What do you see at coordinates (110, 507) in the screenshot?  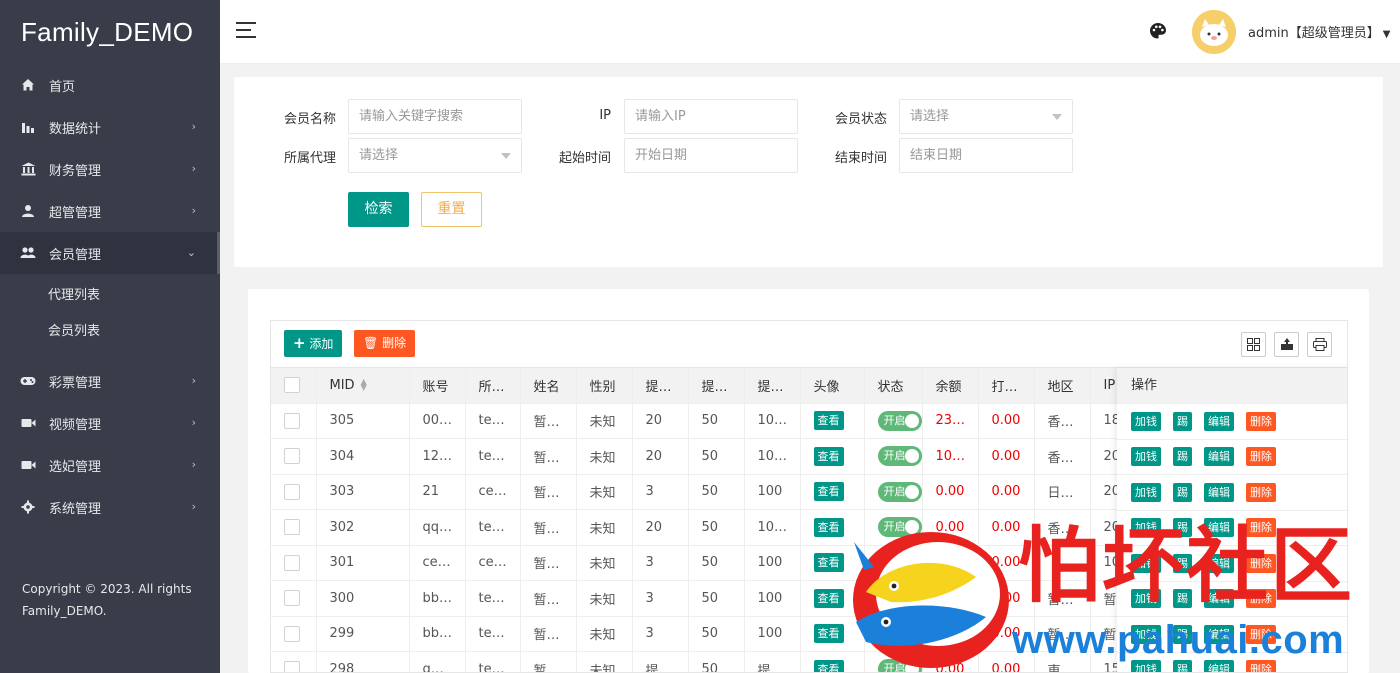 I see `sidebar-item-system: 系统管理 ›` at bounding box center [110, 507].